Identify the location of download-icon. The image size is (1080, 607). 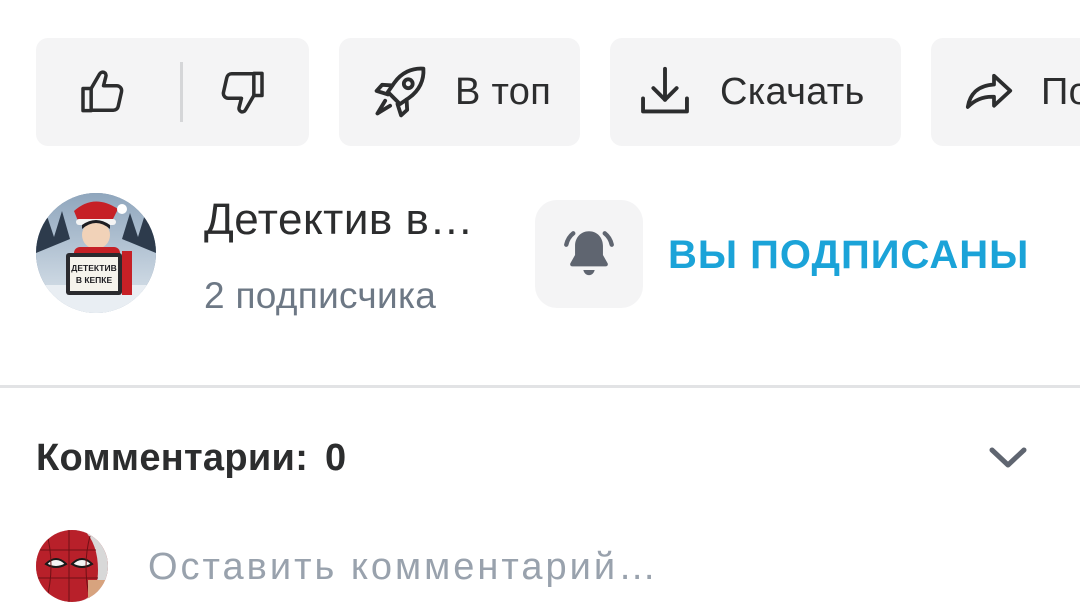
(665, 90).